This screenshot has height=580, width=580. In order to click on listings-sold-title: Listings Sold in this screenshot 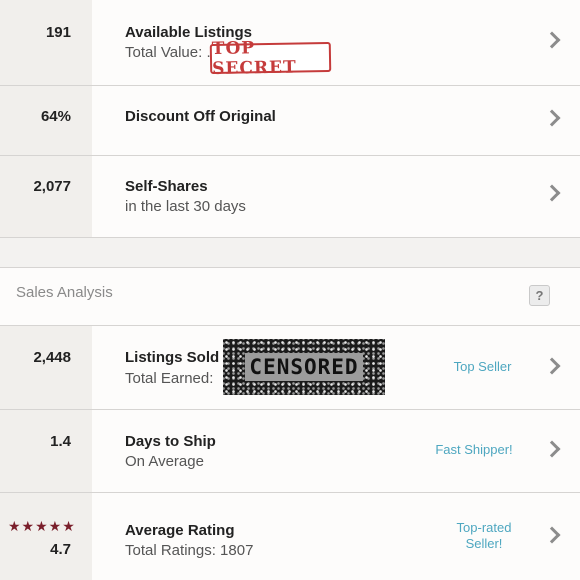, I will do `click(172, 357)`.